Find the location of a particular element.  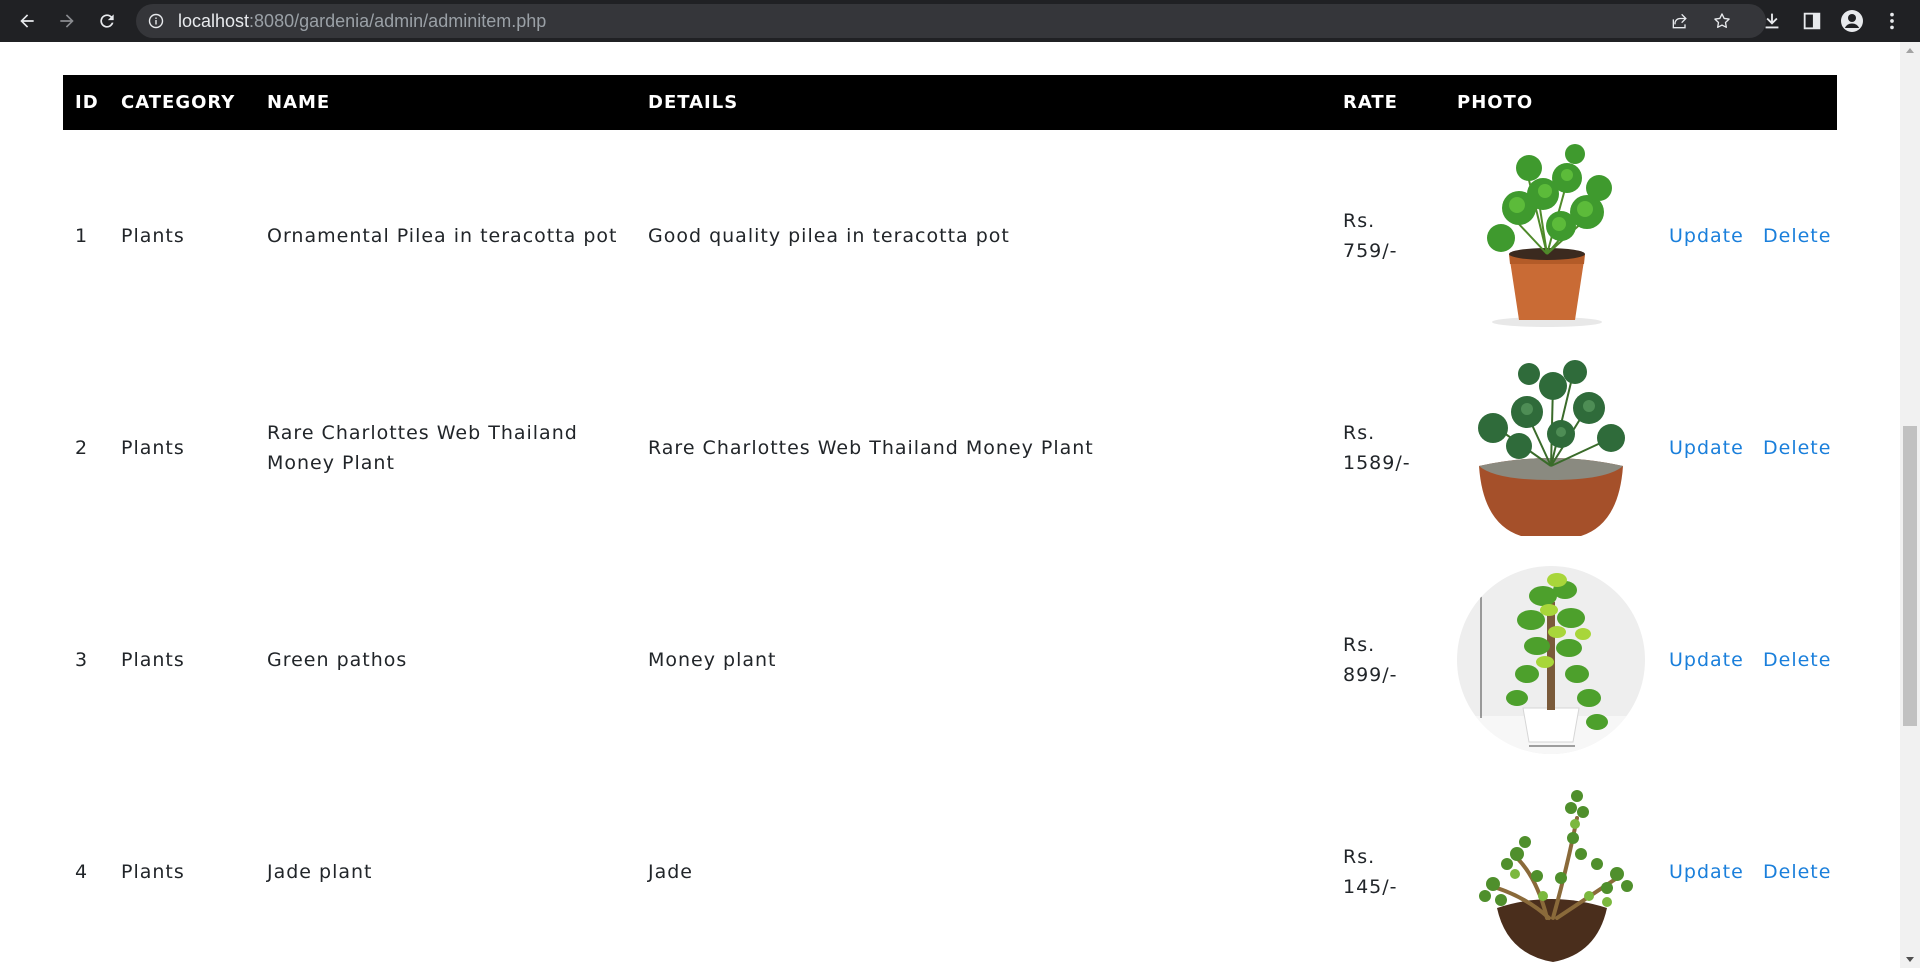

header-photo: PHOTO is located at coordinates (1495, 102).